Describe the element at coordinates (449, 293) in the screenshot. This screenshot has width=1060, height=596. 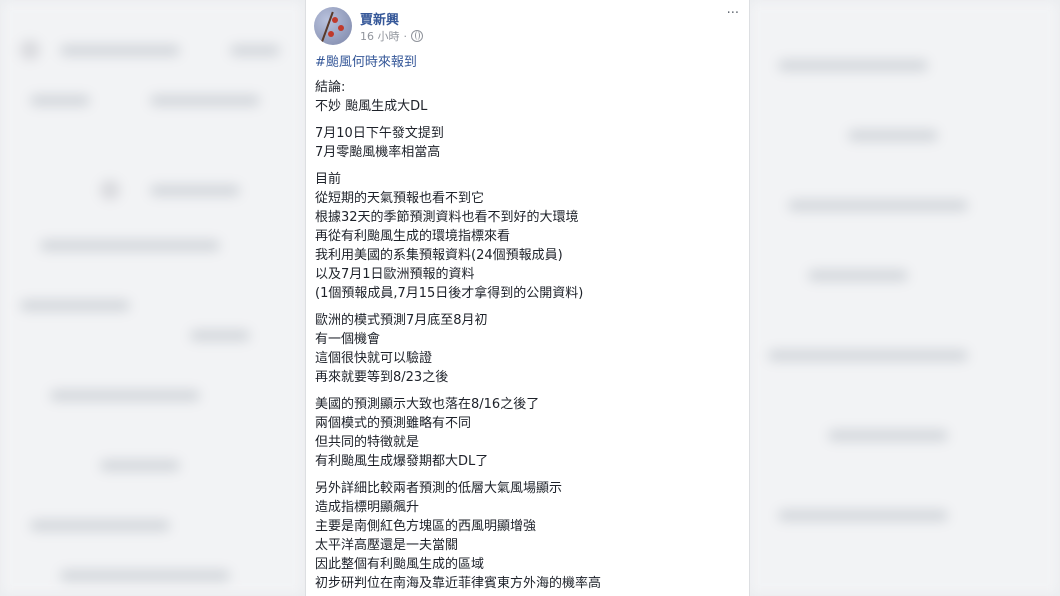
I see `text-line: (1個預報成員,7月15日後才拿得到的公開資料)` at that location.